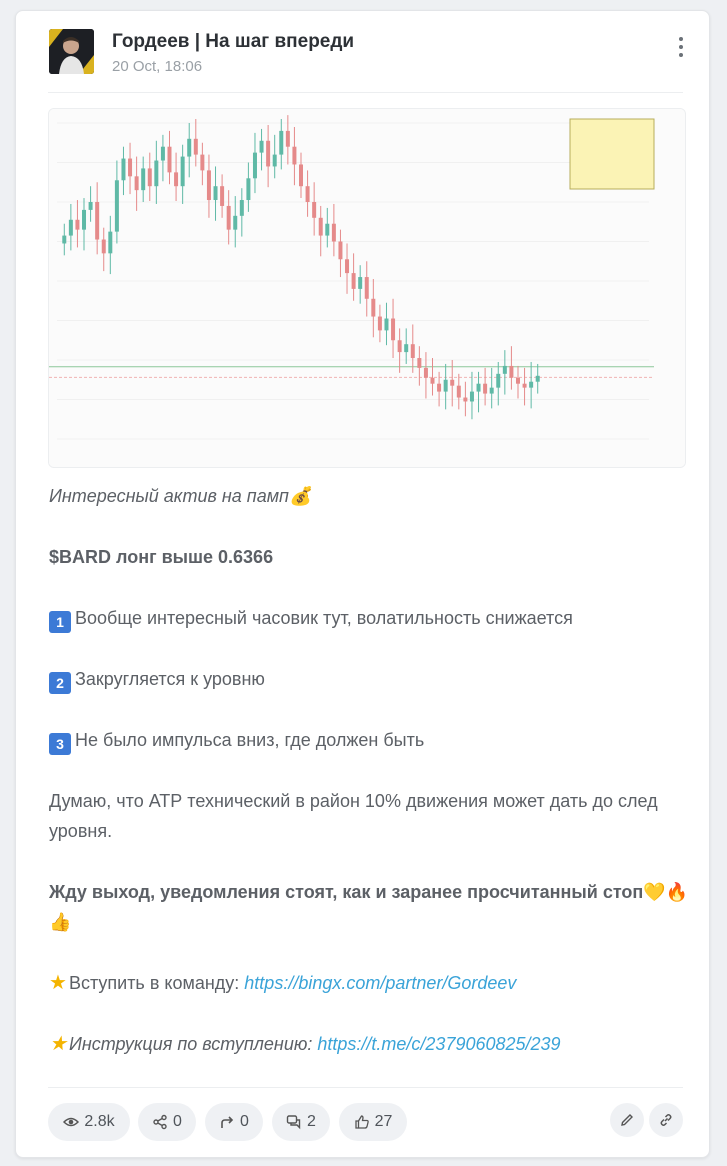 The width and height of the screenshot is (727, 1166). Describe the element at coordinates (99, 1121) in the screenshot. I see `views-count: 2.8k` at that location.